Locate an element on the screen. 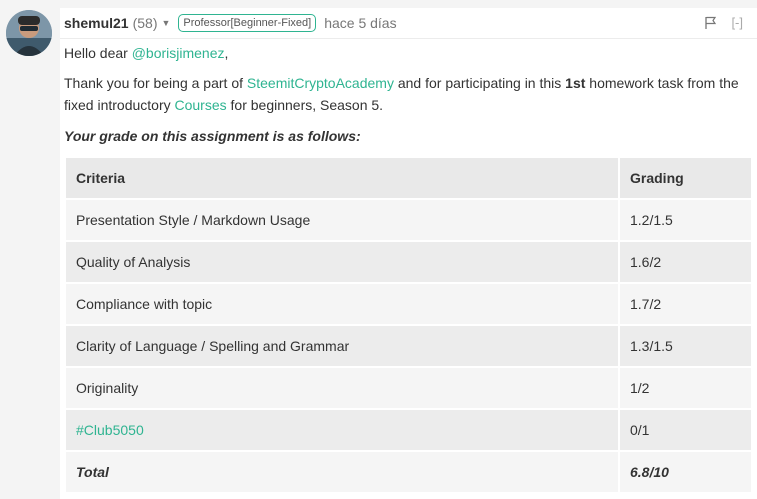 This screenshot has height=499, width=757. grade-cell: 1/2 is located at coordinates (685, 388).